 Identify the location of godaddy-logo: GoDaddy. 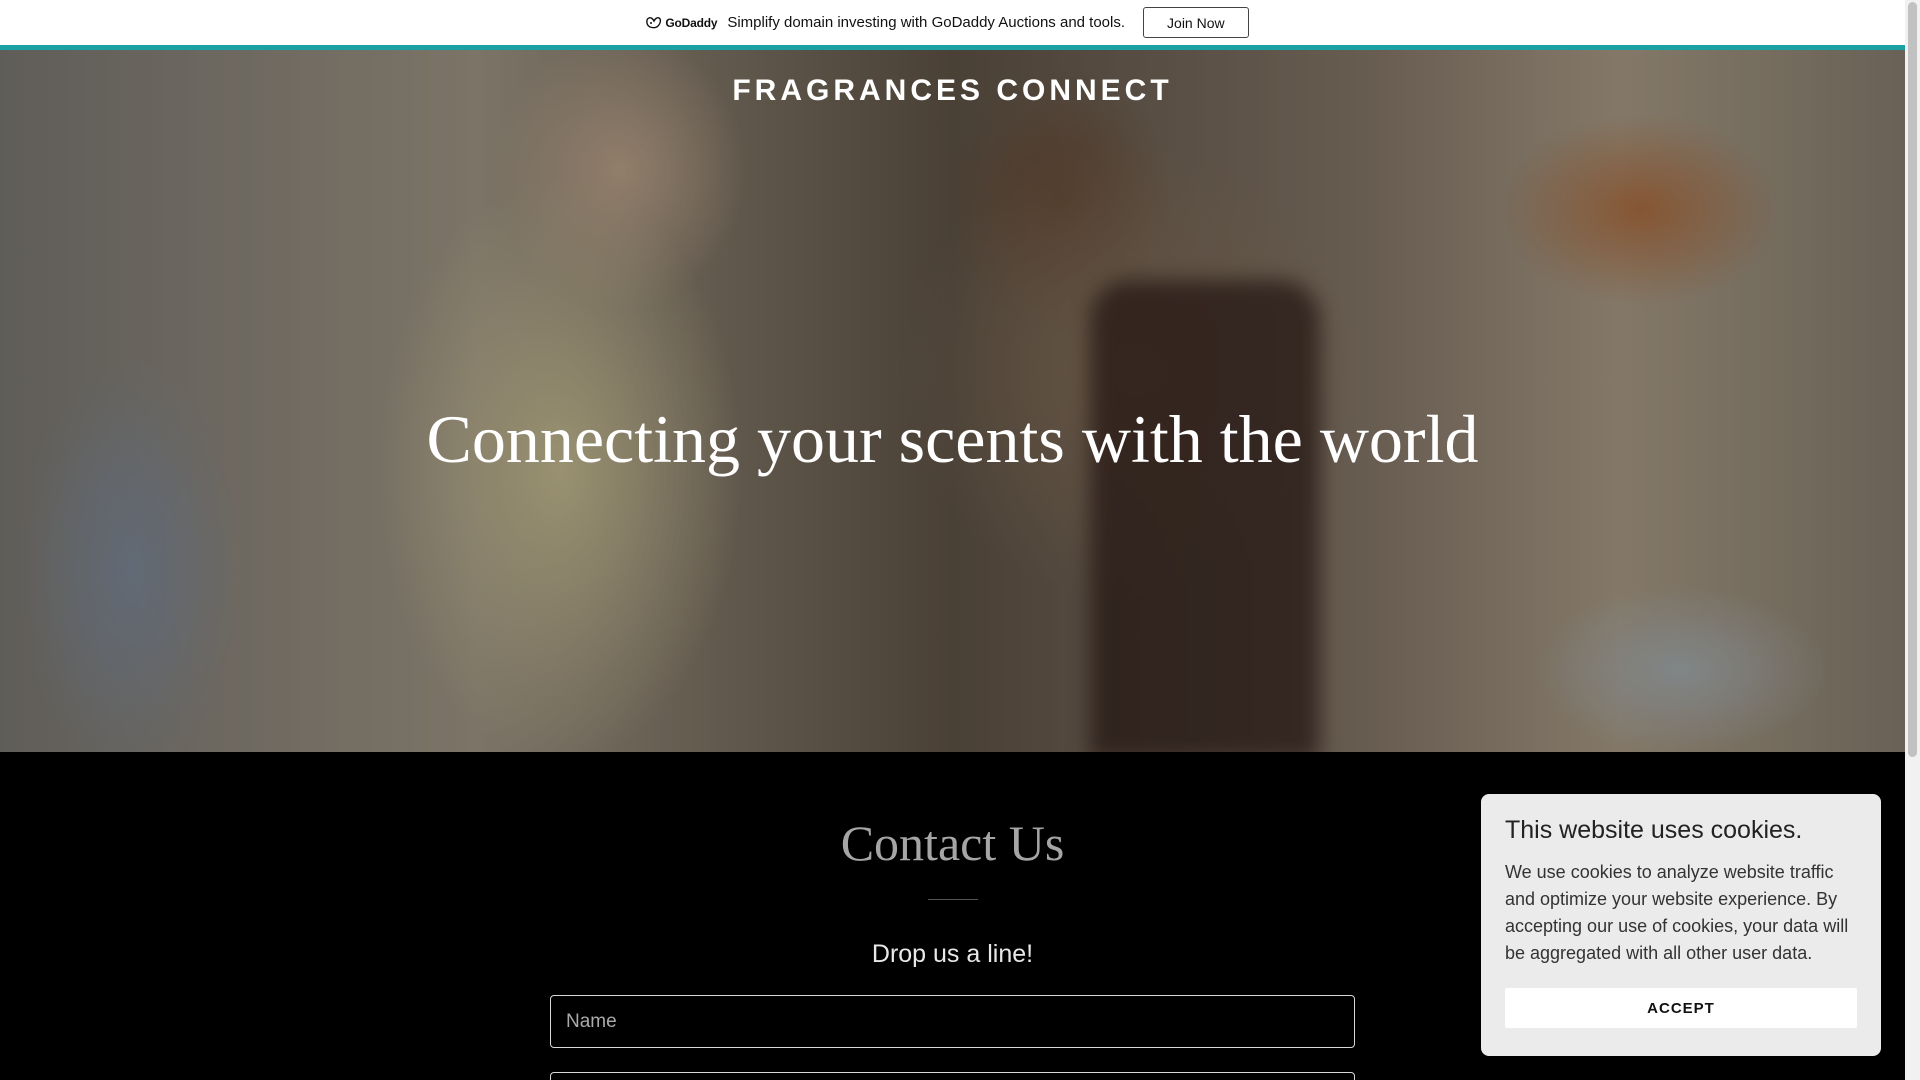
(682, 22).